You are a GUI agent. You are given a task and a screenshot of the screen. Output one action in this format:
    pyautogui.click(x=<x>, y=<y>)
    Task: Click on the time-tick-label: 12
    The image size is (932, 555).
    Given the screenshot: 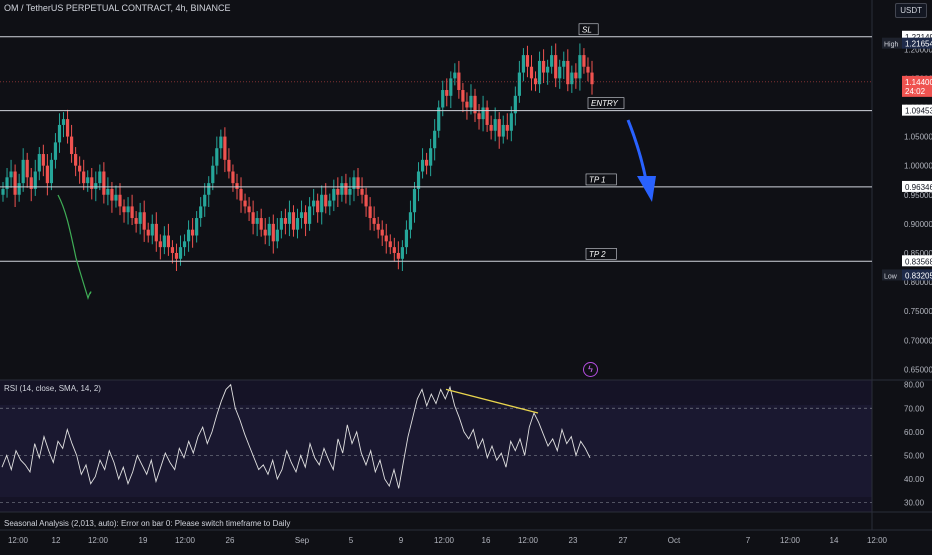 What is the action you would take?
    pyautogui.click(x=56, y=540)
    